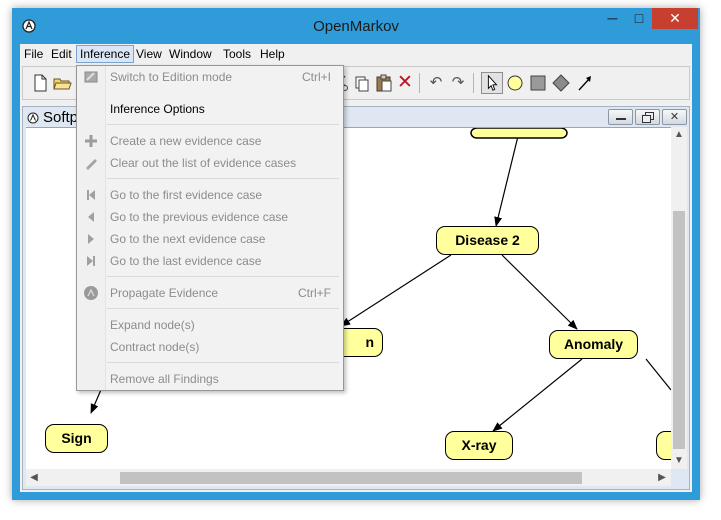  What do you see at coordinates (492, 83) in the screenshot?
I see `select-pointer-icon` at bounding box center [492, 83].